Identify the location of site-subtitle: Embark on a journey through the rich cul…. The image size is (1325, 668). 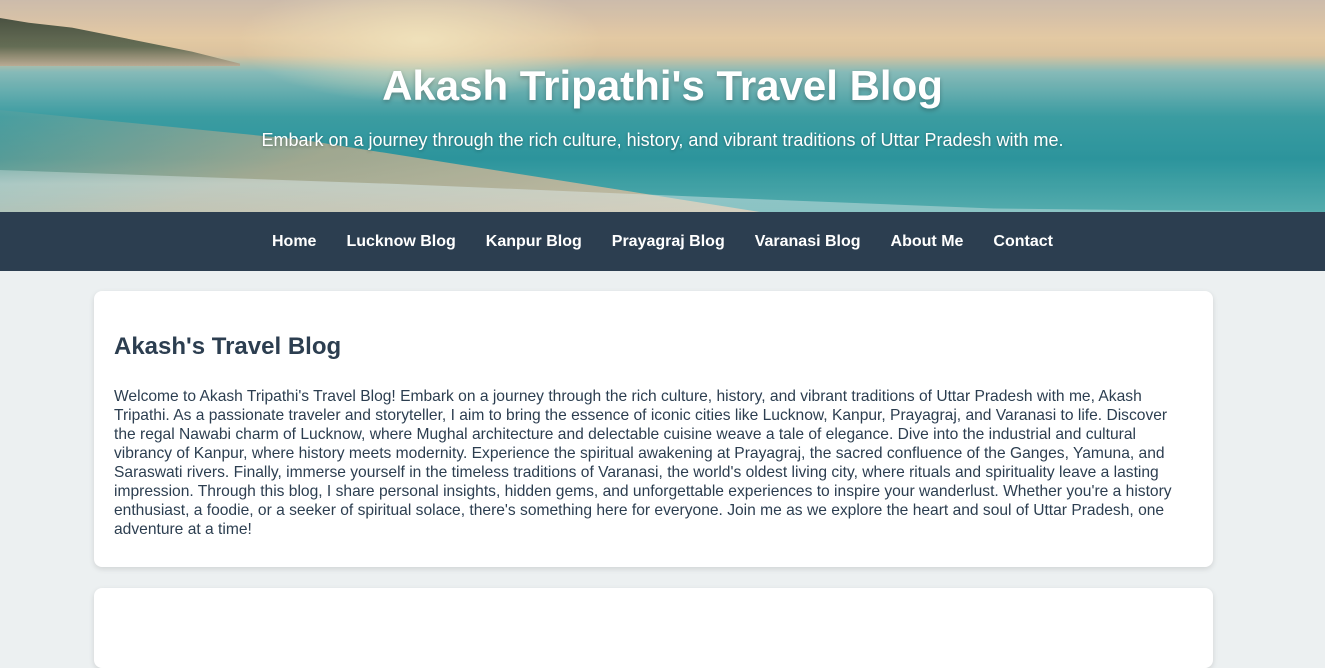
(662, 140).